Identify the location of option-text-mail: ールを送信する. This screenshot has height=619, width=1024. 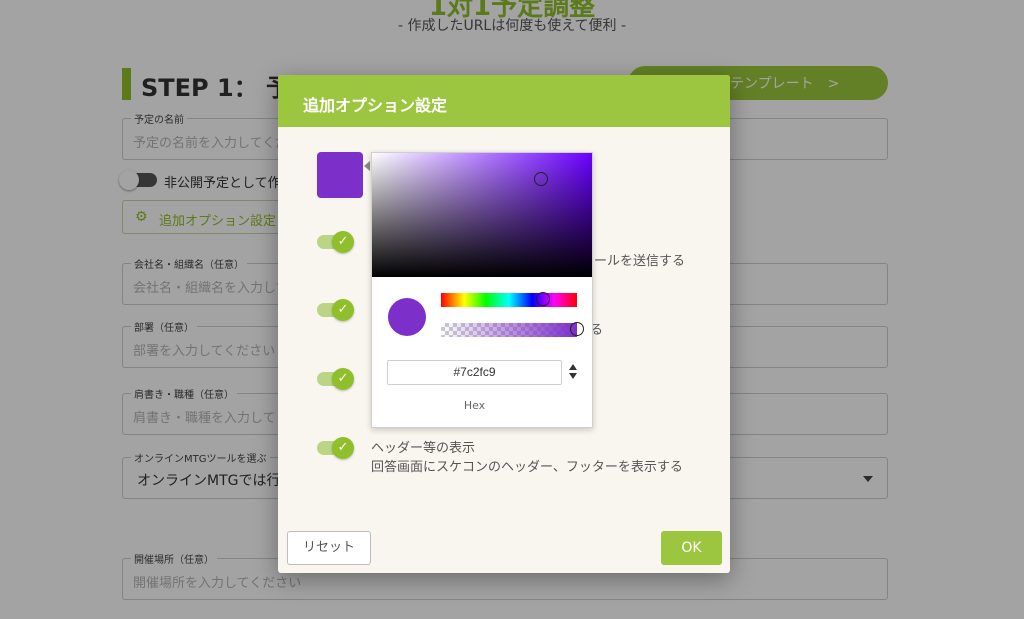
(640, 261).